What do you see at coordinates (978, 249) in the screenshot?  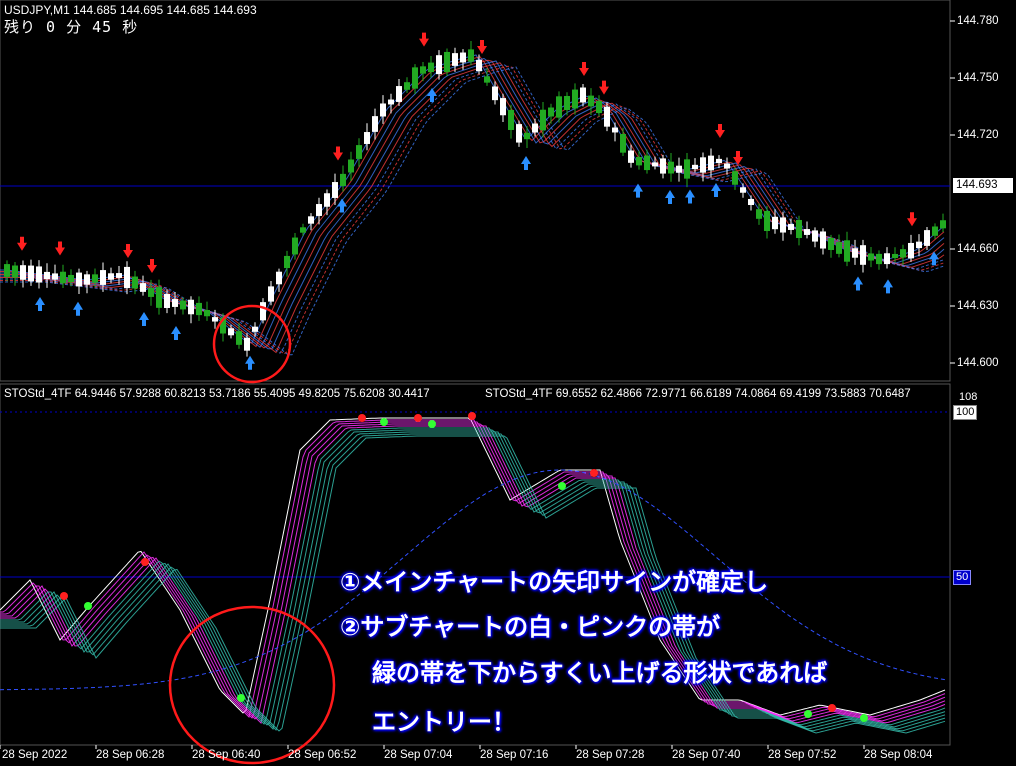 I see `price-tick: 144.660` at bounding box center [978, 249].